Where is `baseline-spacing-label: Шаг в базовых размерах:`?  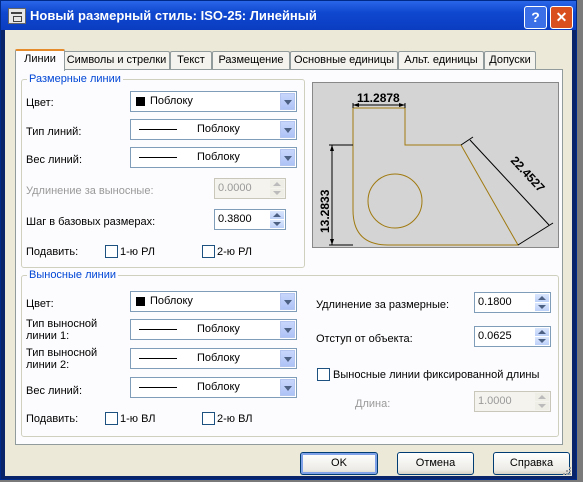
baseline-spacing-label: Шаг в базовых размерах: is located at coordinates (91, 222).